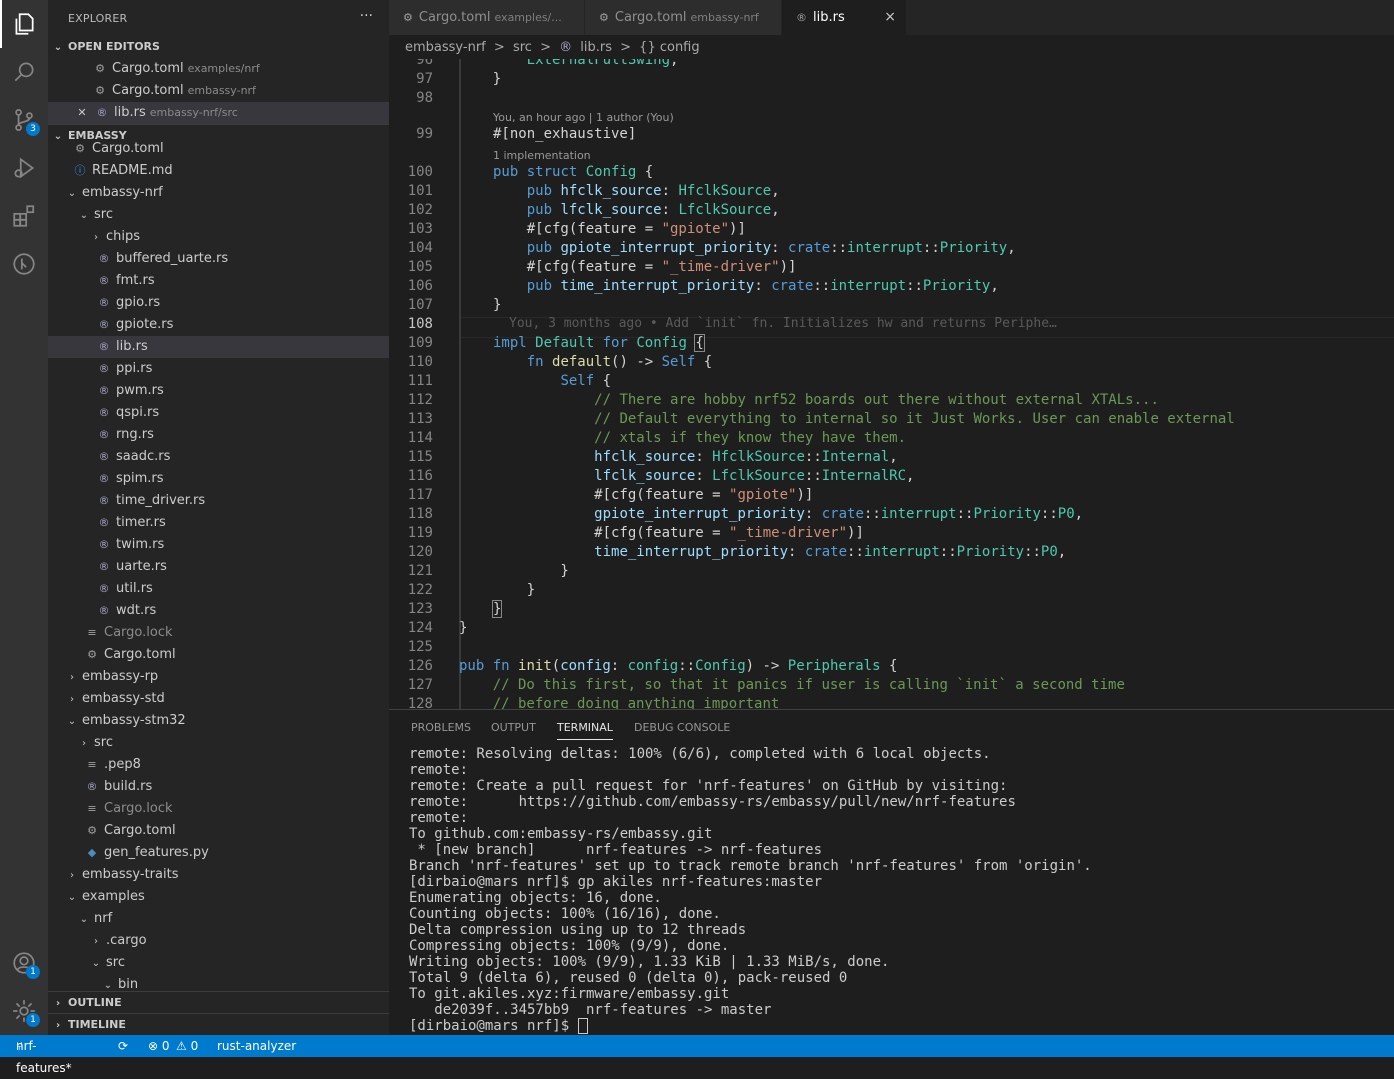  What do you see at coordinates (218, 303) in the screenshot?
I see `tree-file: ® gpio.rs` at bounding box center [218, 303].